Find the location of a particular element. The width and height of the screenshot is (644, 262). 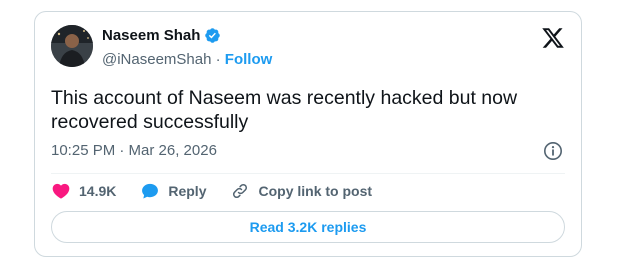

verified-badge-icon is located at coordinates (212, 35).